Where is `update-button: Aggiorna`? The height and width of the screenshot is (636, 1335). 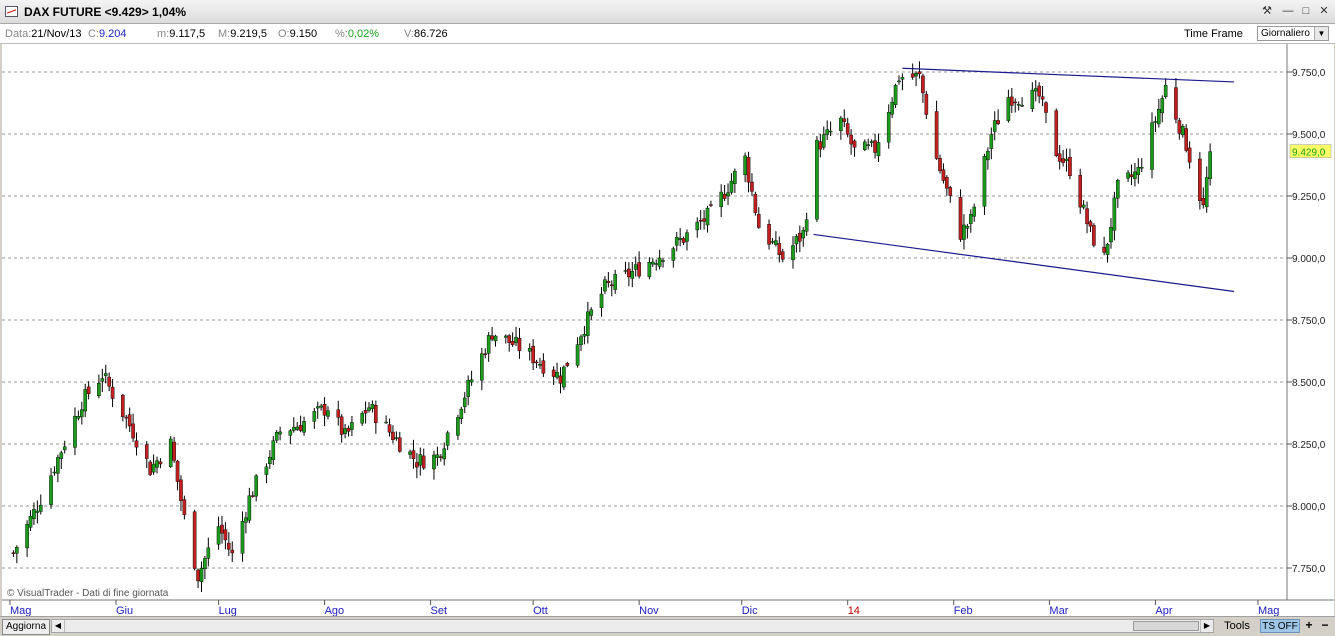 update-button: Aggiorna is located at coordinates (26, 627).